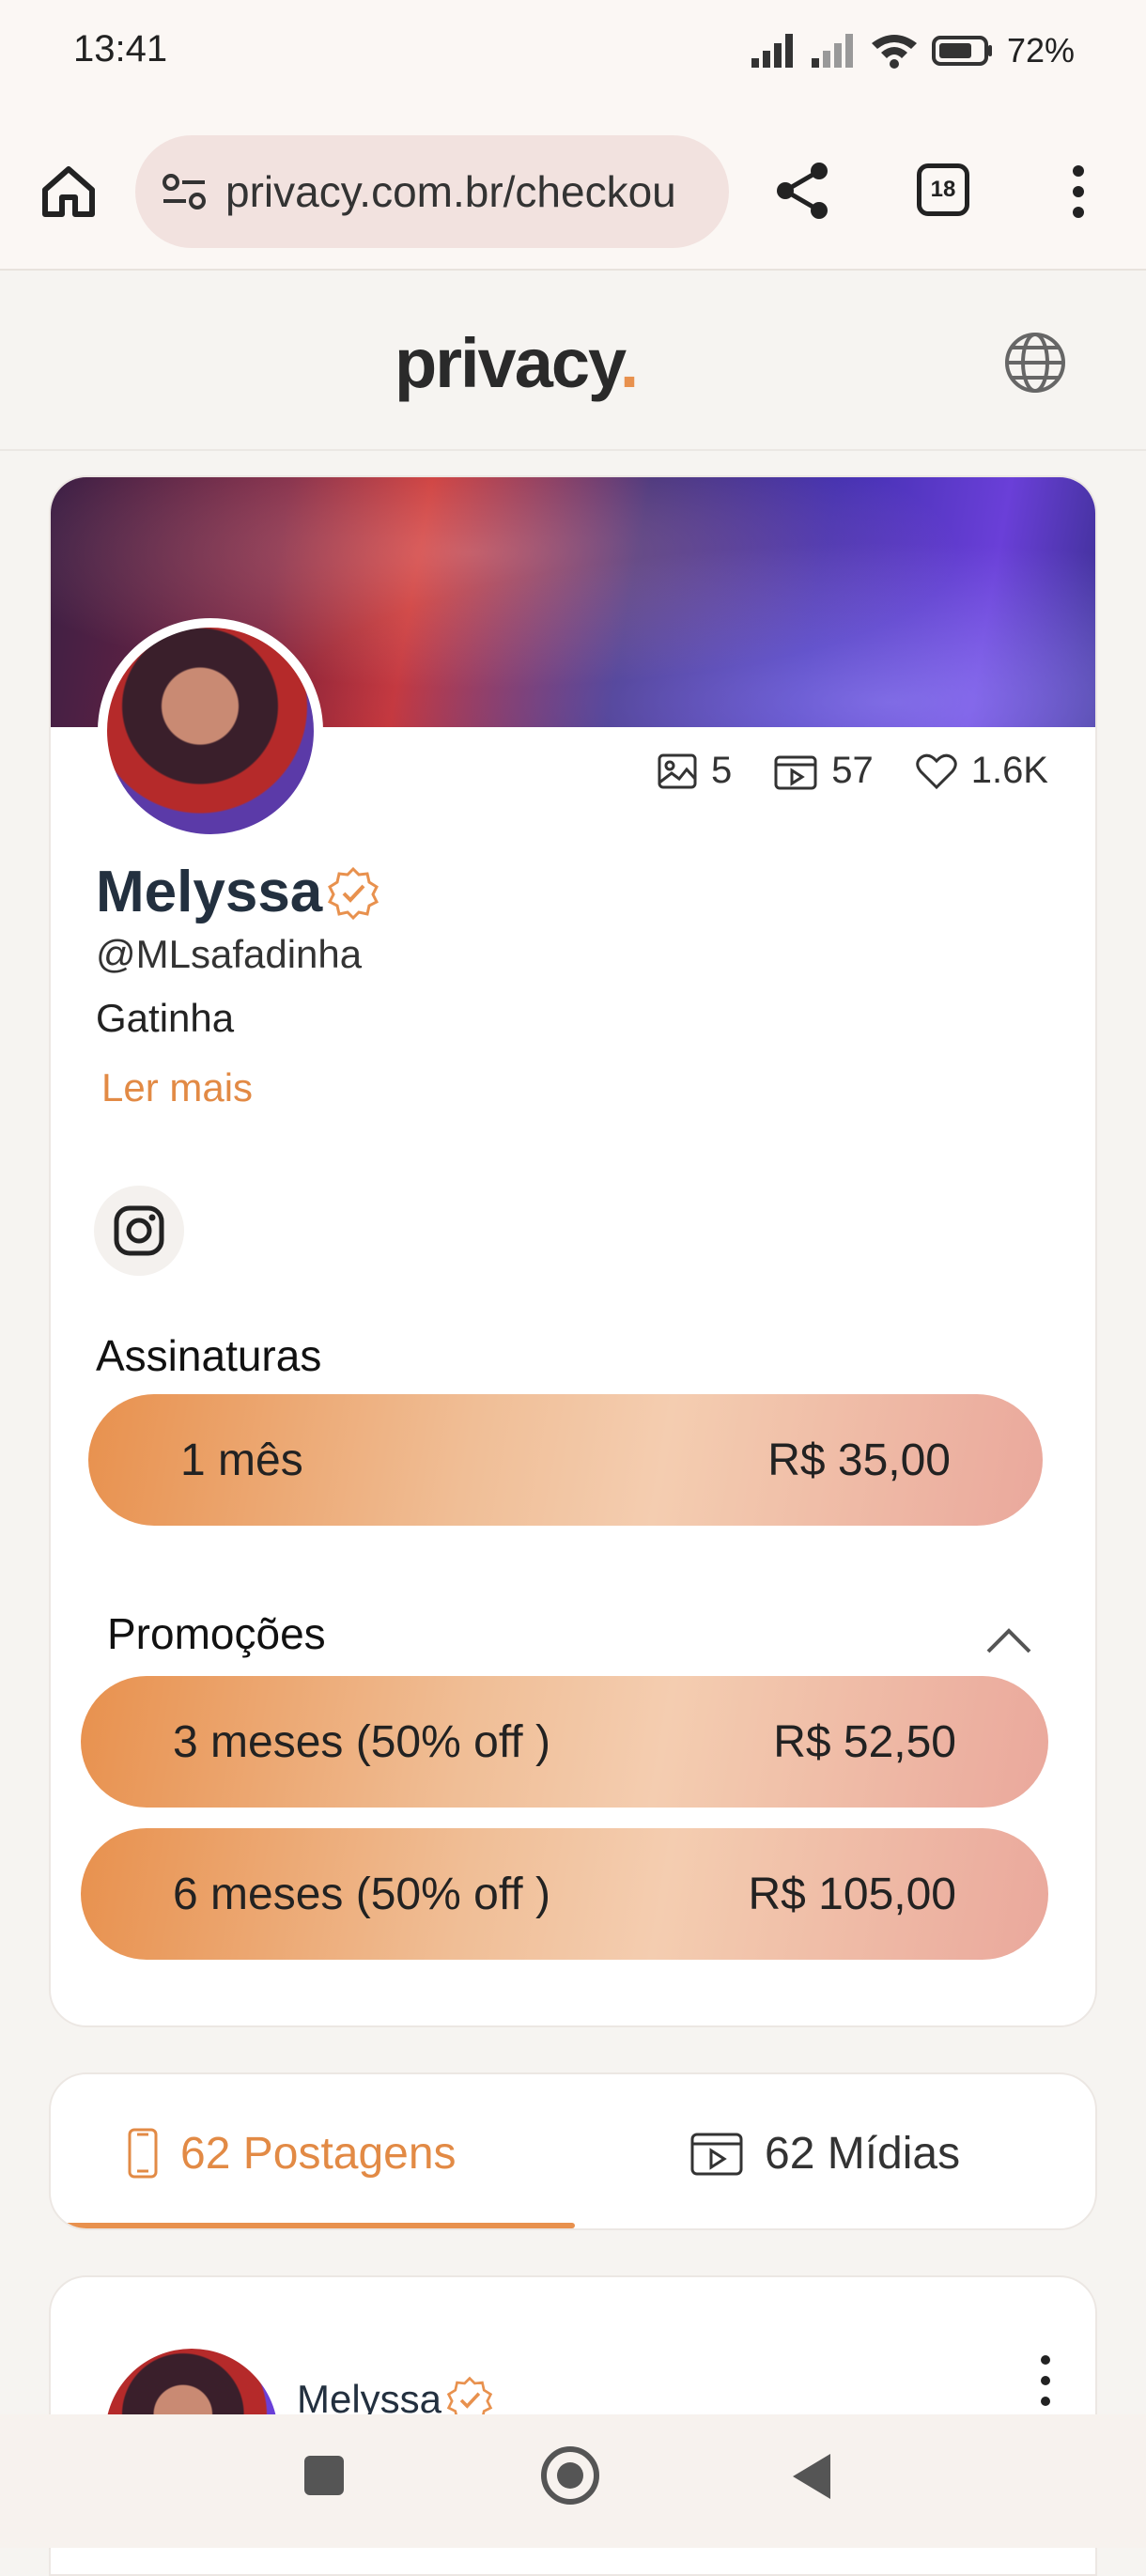  What do you see at coordinates (209, 1356) in the screenshot?
I see `subscriptions-title: Assinaturas` at bounding box center [209, 1356].